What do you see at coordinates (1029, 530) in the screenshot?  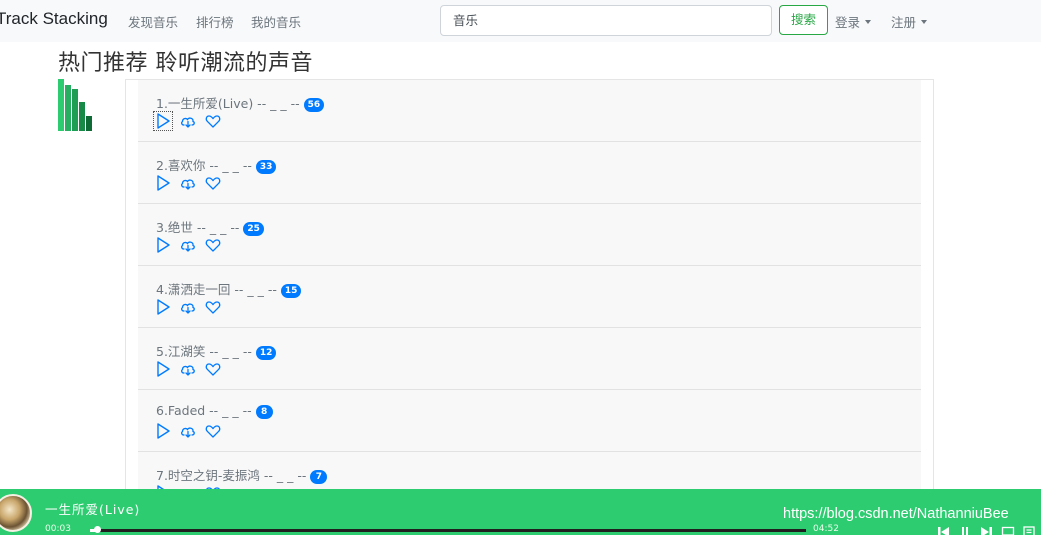 I see `playlist-icon` at bounding box center [1029, 530].